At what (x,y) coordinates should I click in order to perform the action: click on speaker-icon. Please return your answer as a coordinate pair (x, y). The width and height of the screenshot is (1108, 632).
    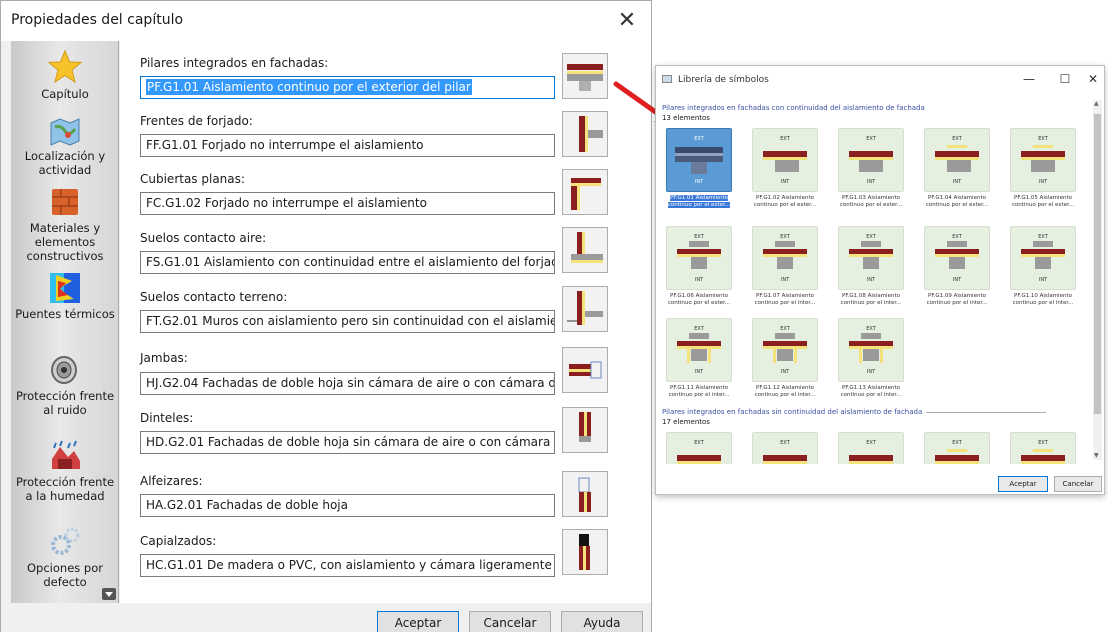
    Looking at the image, I should click on (64, 370).